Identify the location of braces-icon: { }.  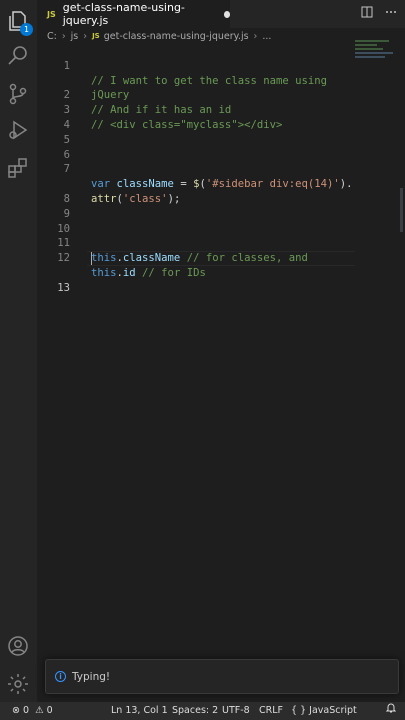
(299, 710).